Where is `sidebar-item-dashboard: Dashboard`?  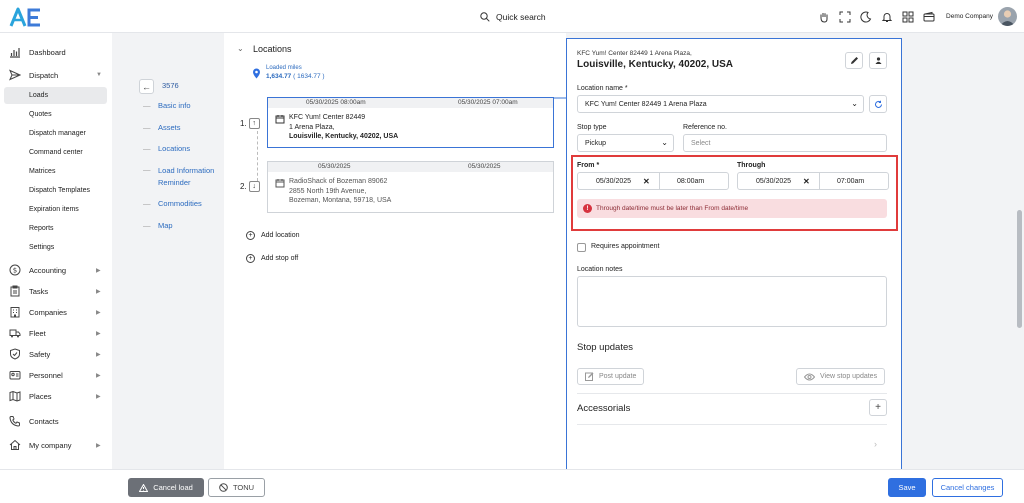
sidebar-item-dashboard: Dashboard is located at coordinates (56, 52).